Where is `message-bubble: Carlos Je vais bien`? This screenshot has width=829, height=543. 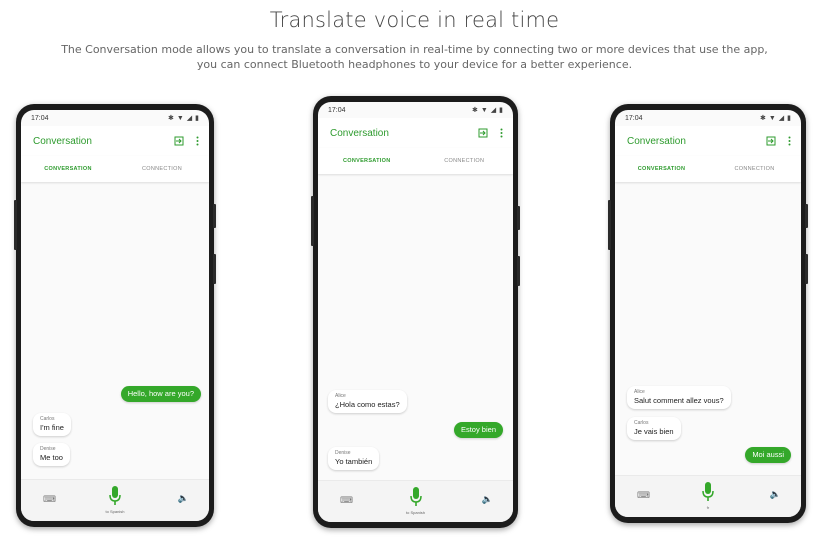
message-bubble: Carlos Je vais bien is located at coordinates (654, 428).